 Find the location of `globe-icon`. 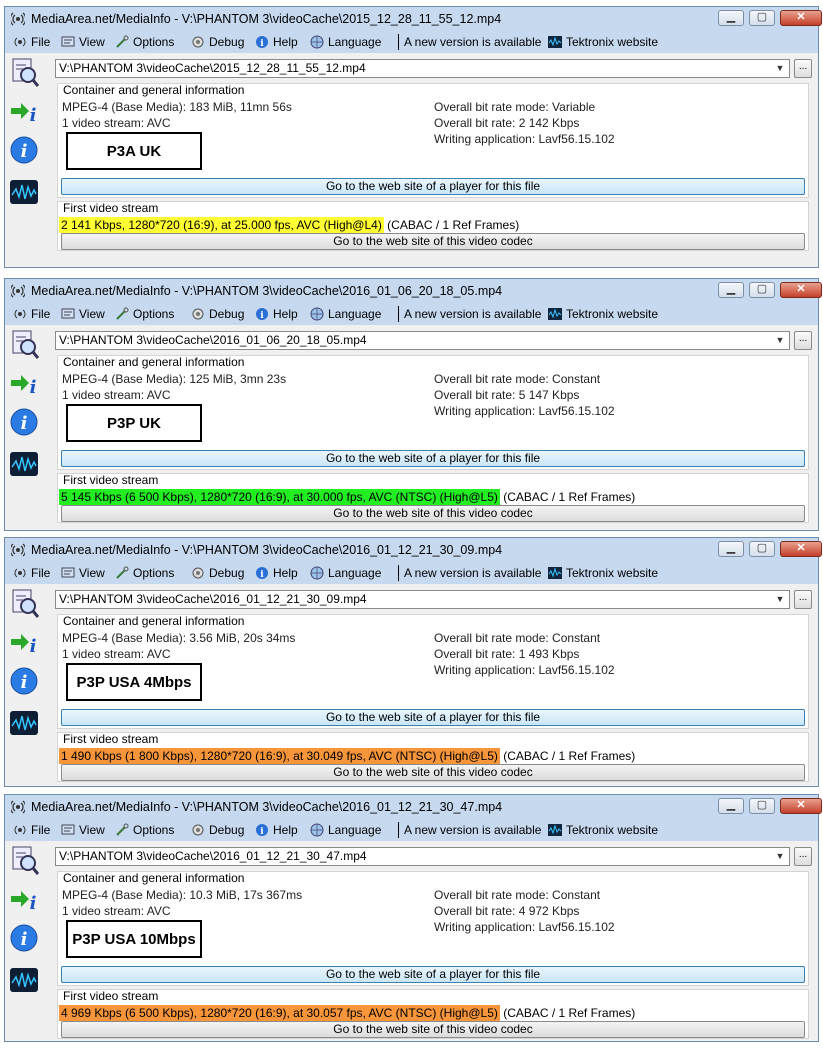

globe-icon is located at coordinates (317, 42).